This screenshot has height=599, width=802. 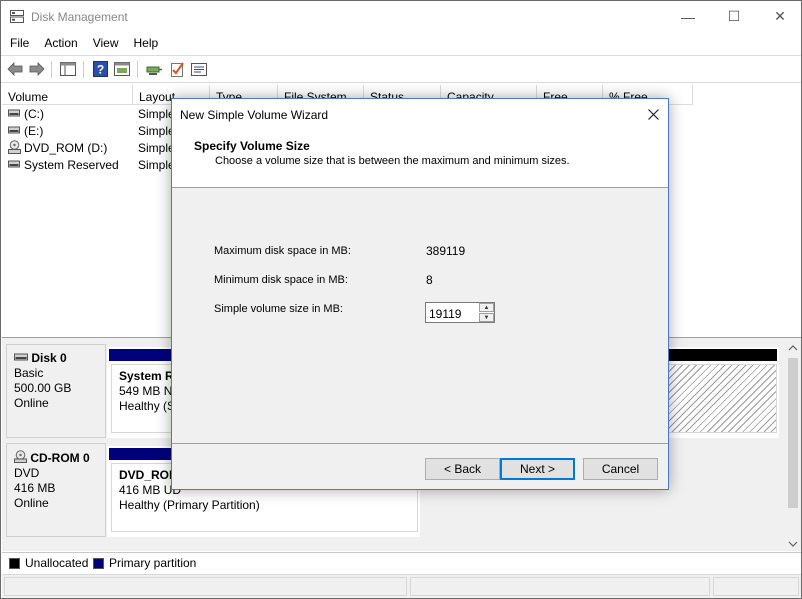 I want to click on forward-arrow-icon, so click(x=37, y=69).